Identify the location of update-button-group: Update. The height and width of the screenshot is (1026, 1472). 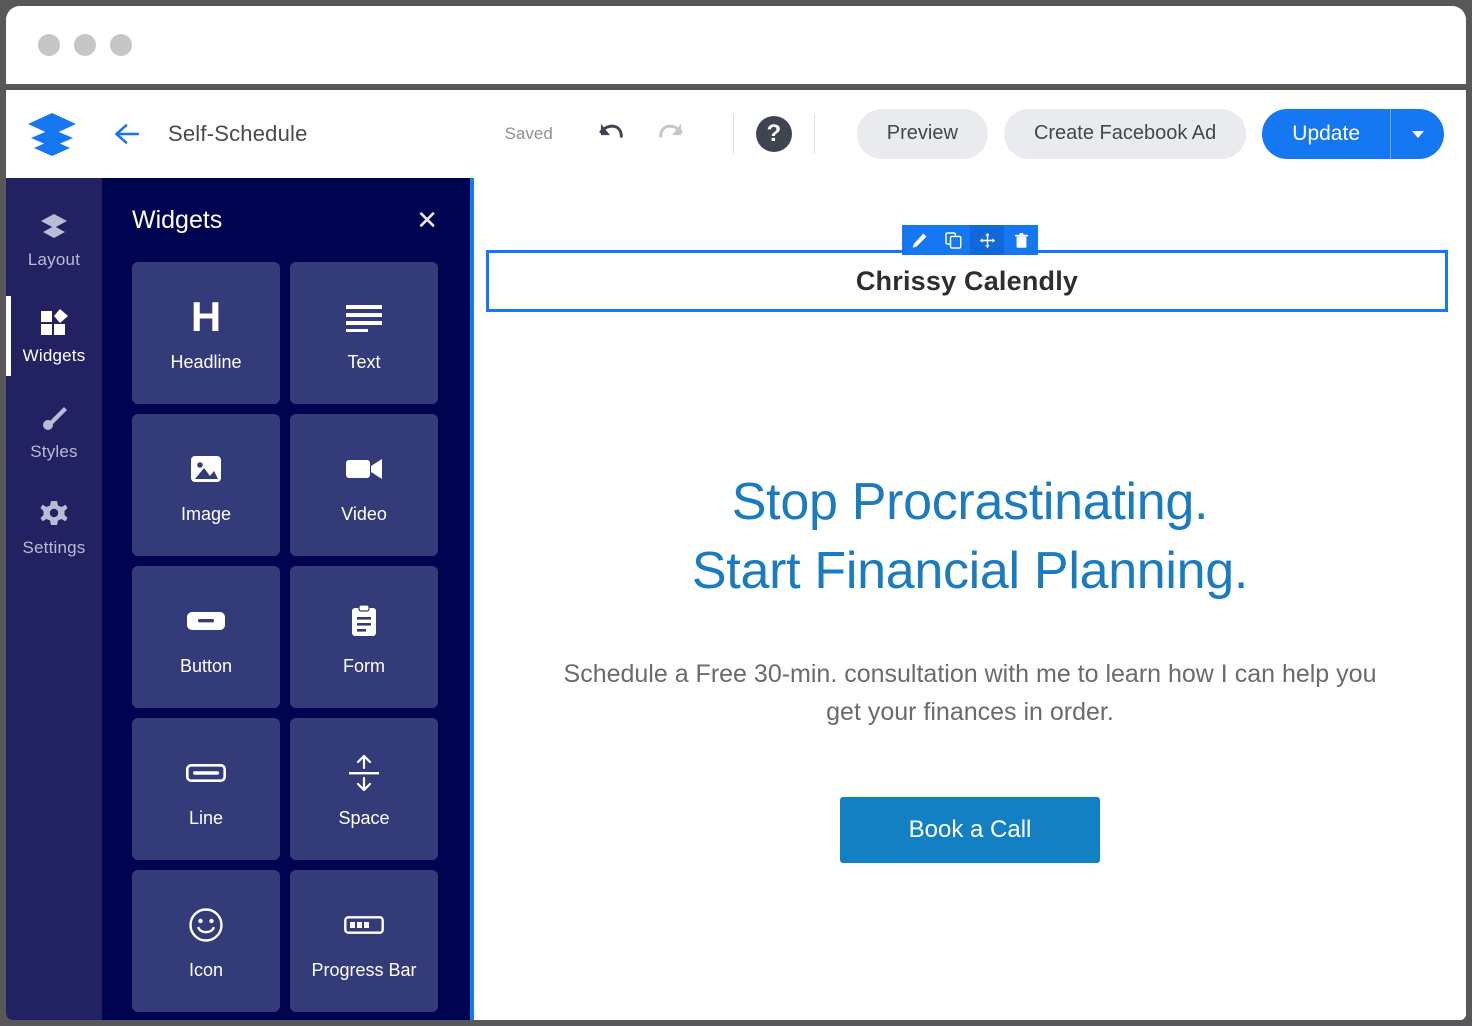
(1353, 133).